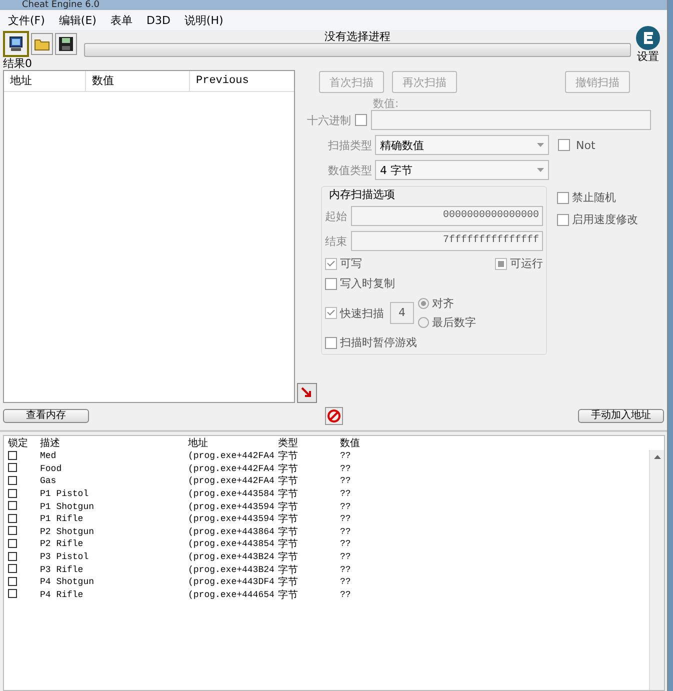 The height and width of the screenshot is (691, 673). What do you see at coordinates (501, 264) in the screenshot?
I see `executable-checkbox` at bounding box center [501, 264].